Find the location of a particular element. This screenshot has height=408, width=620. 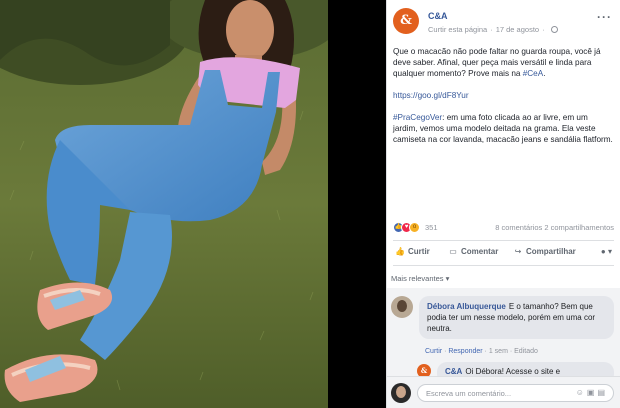

share-label: Compartilhar is located at coordinates (551, 251).